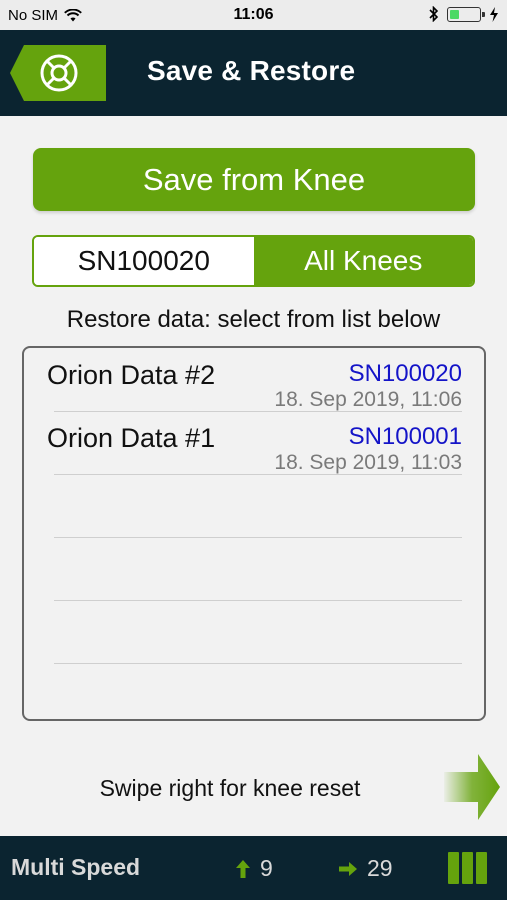  Describe the element at coordinates (368, 399) in the screenshot. I see `backup-date: 18. Sep 2019, 11:06` at that location.